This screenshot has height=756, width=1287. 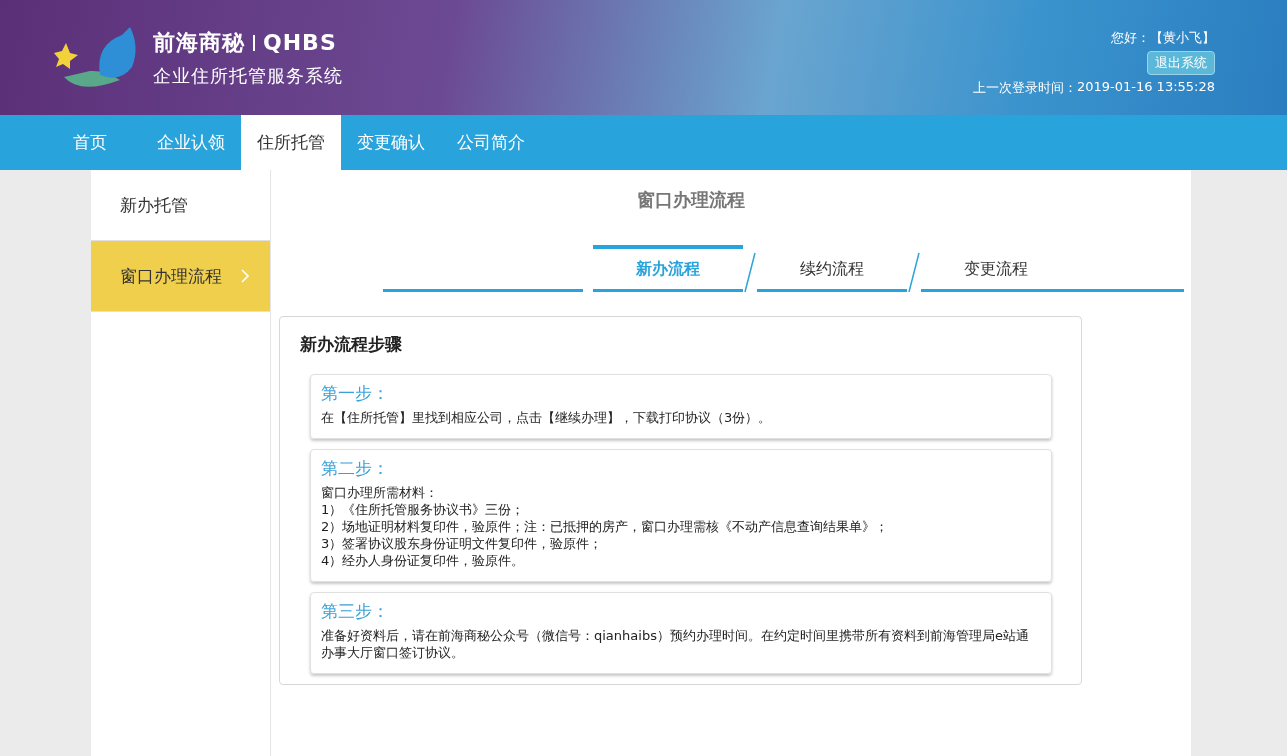 What do you see at coordinates (423, 560) in the screenshot?
I see `step-text: 4）经办人身份证复印件，验原件。` at bounding box center [423, 560].